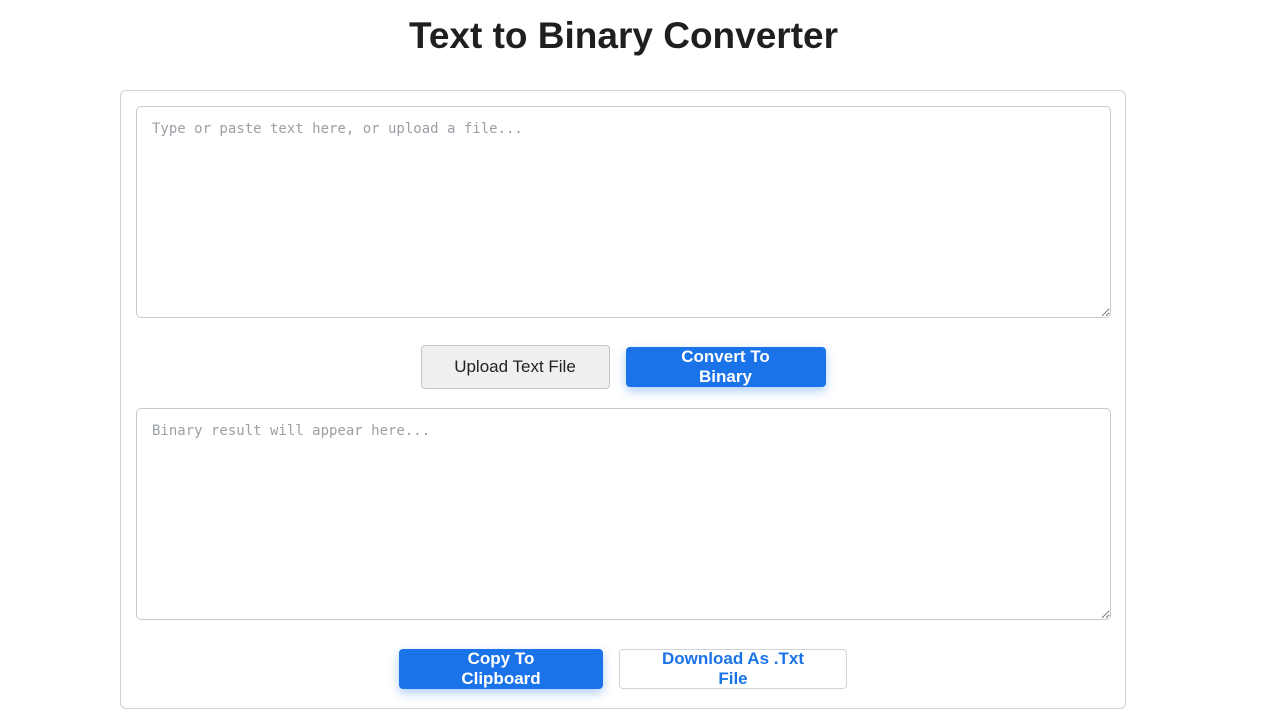 The width and height of the screenshot is (1277, 717). Describe the element at coordinates (725, 367) in the screenshot. I see `convert-to-binary-button: Convert To Binary` at that location.